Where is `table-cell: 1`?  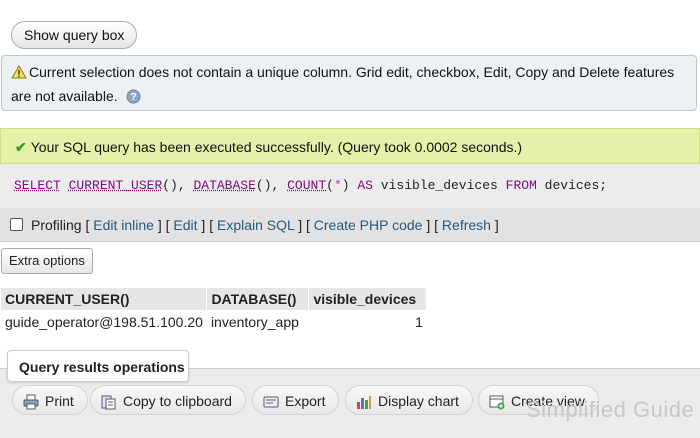
table-cell: 1 is located at coordinates (367, 322).